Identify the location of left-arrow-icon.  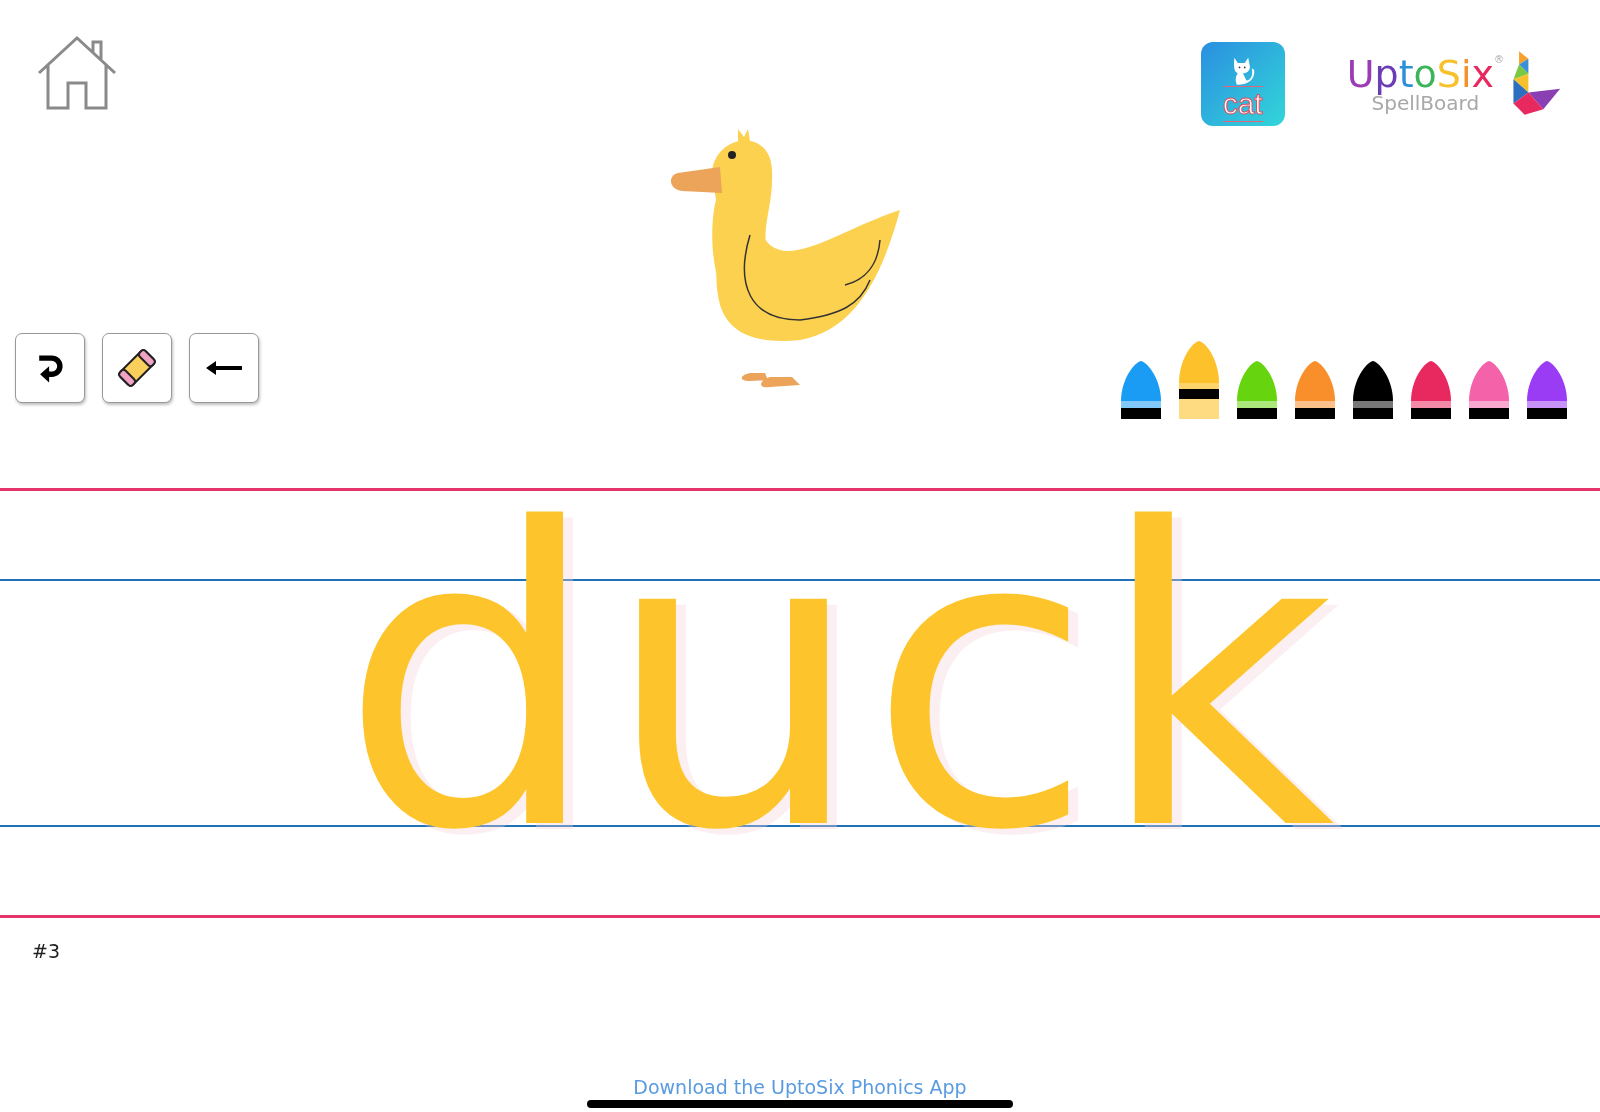
(224, 368).